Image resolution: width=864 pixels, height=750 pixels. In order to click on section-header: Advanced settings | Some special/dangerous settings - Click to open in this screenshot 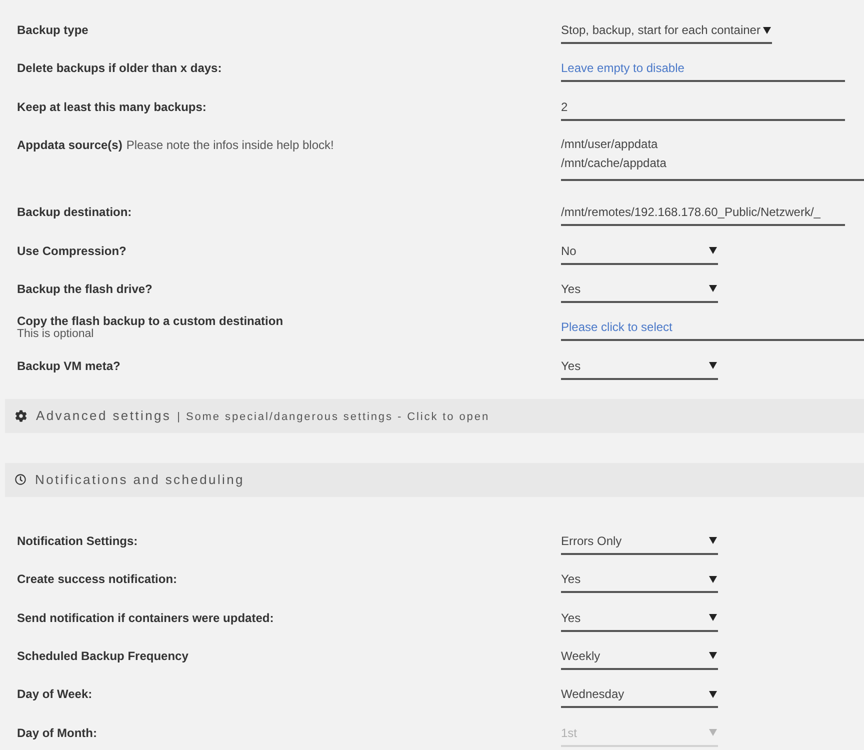, I will do `click(434, 415)`.